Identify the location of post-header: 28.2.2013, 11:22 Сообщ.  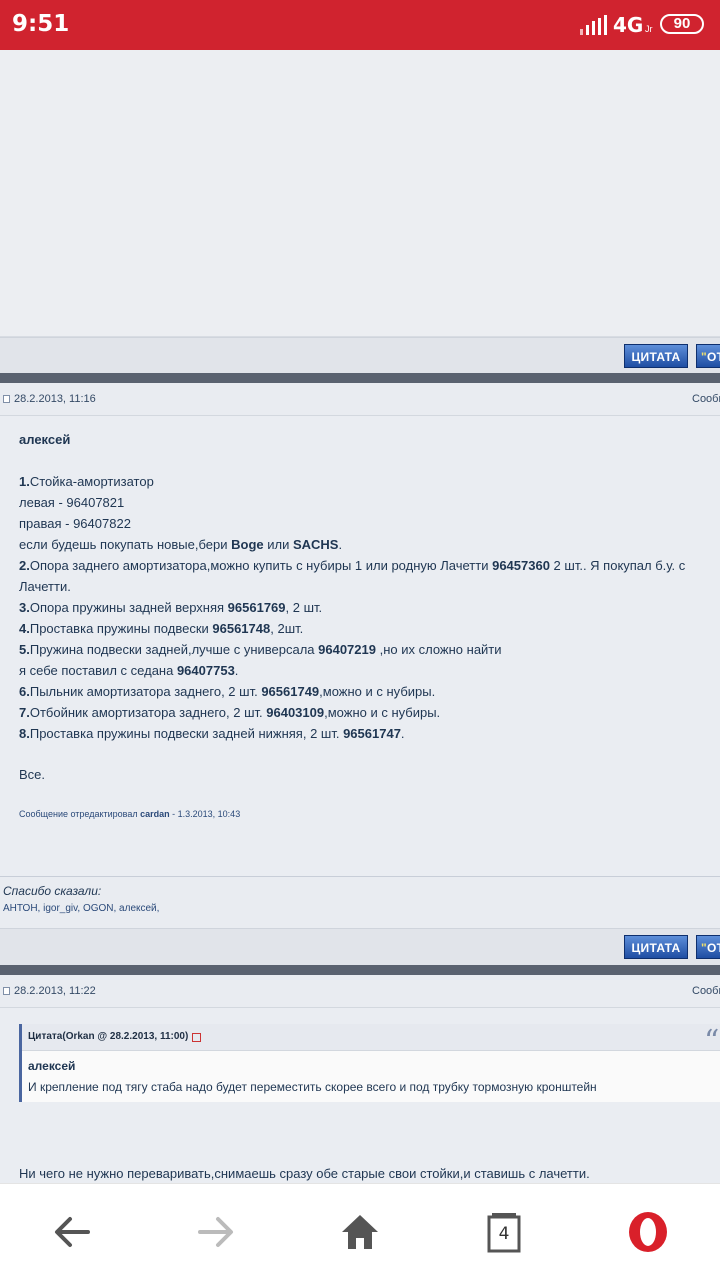
(360, 991).